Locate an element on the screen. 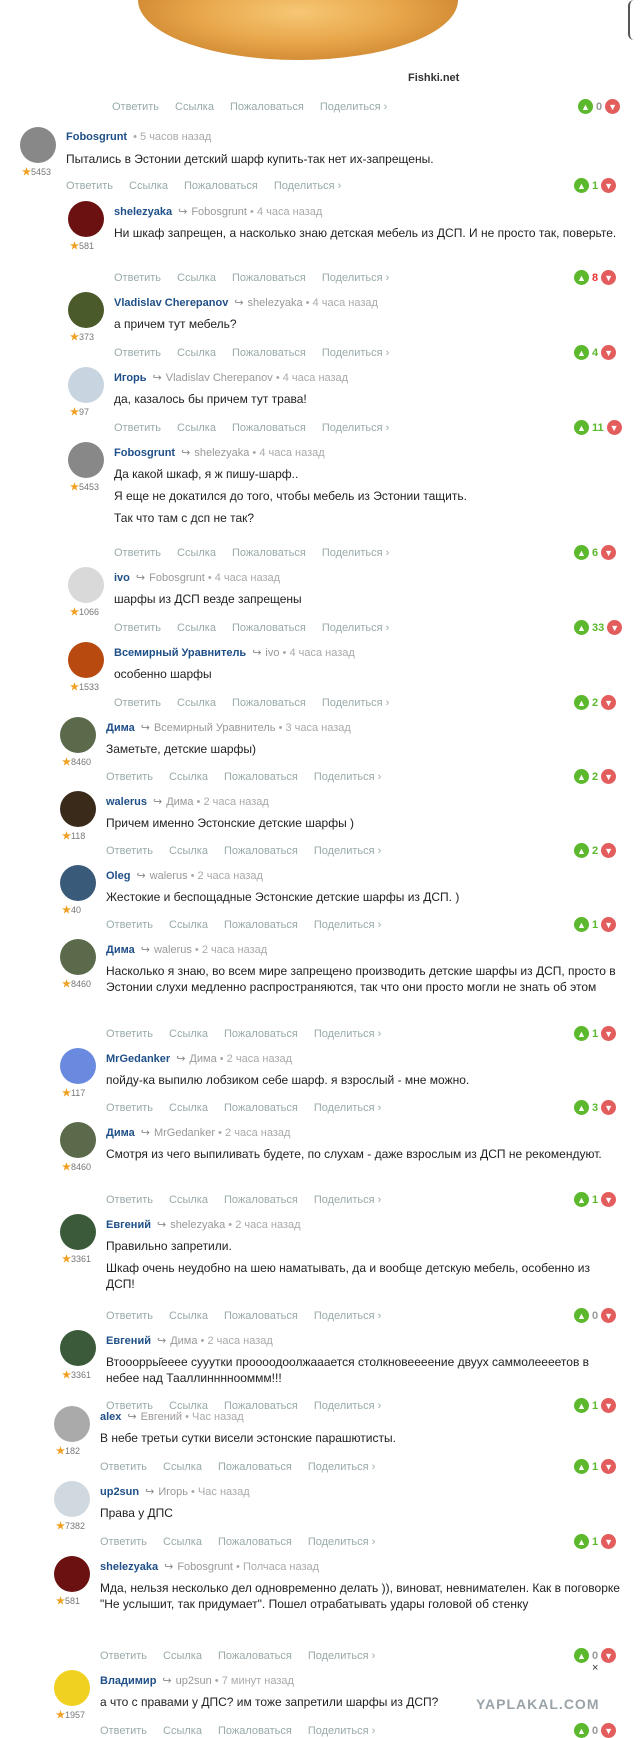 This screenshot has height=1738, width=640. reply-to-link: ivo is located at coordinates (273, 653).